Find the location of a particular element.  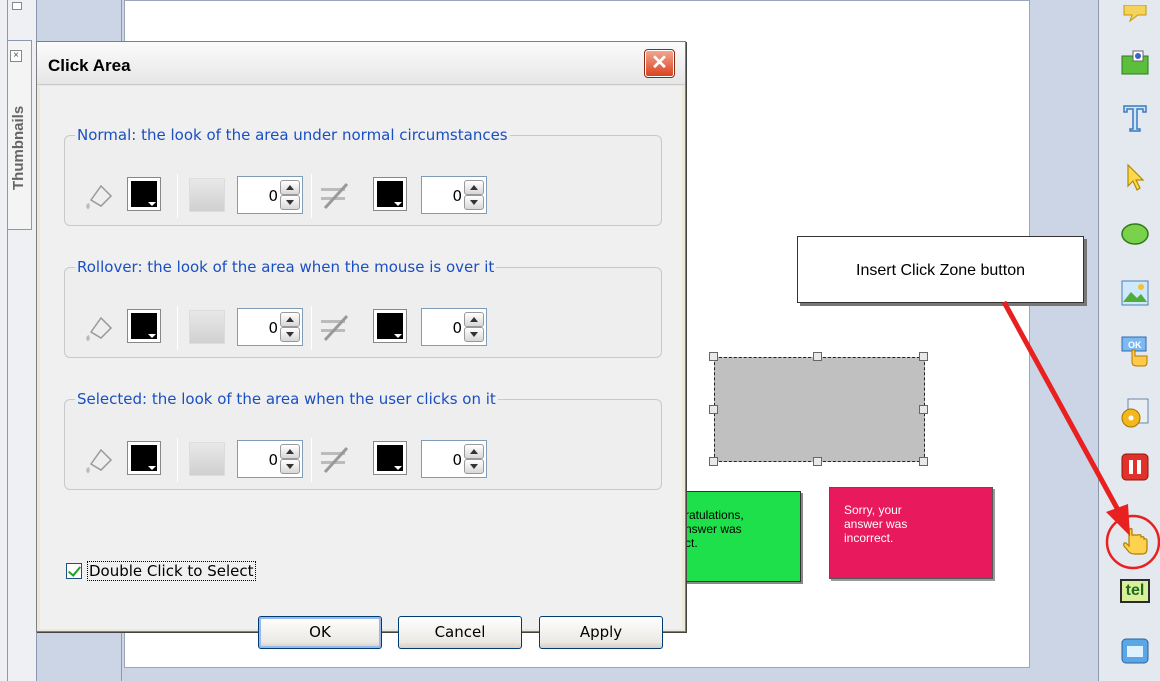

text-entry-label: tel is located at coordinates (1135, 591).